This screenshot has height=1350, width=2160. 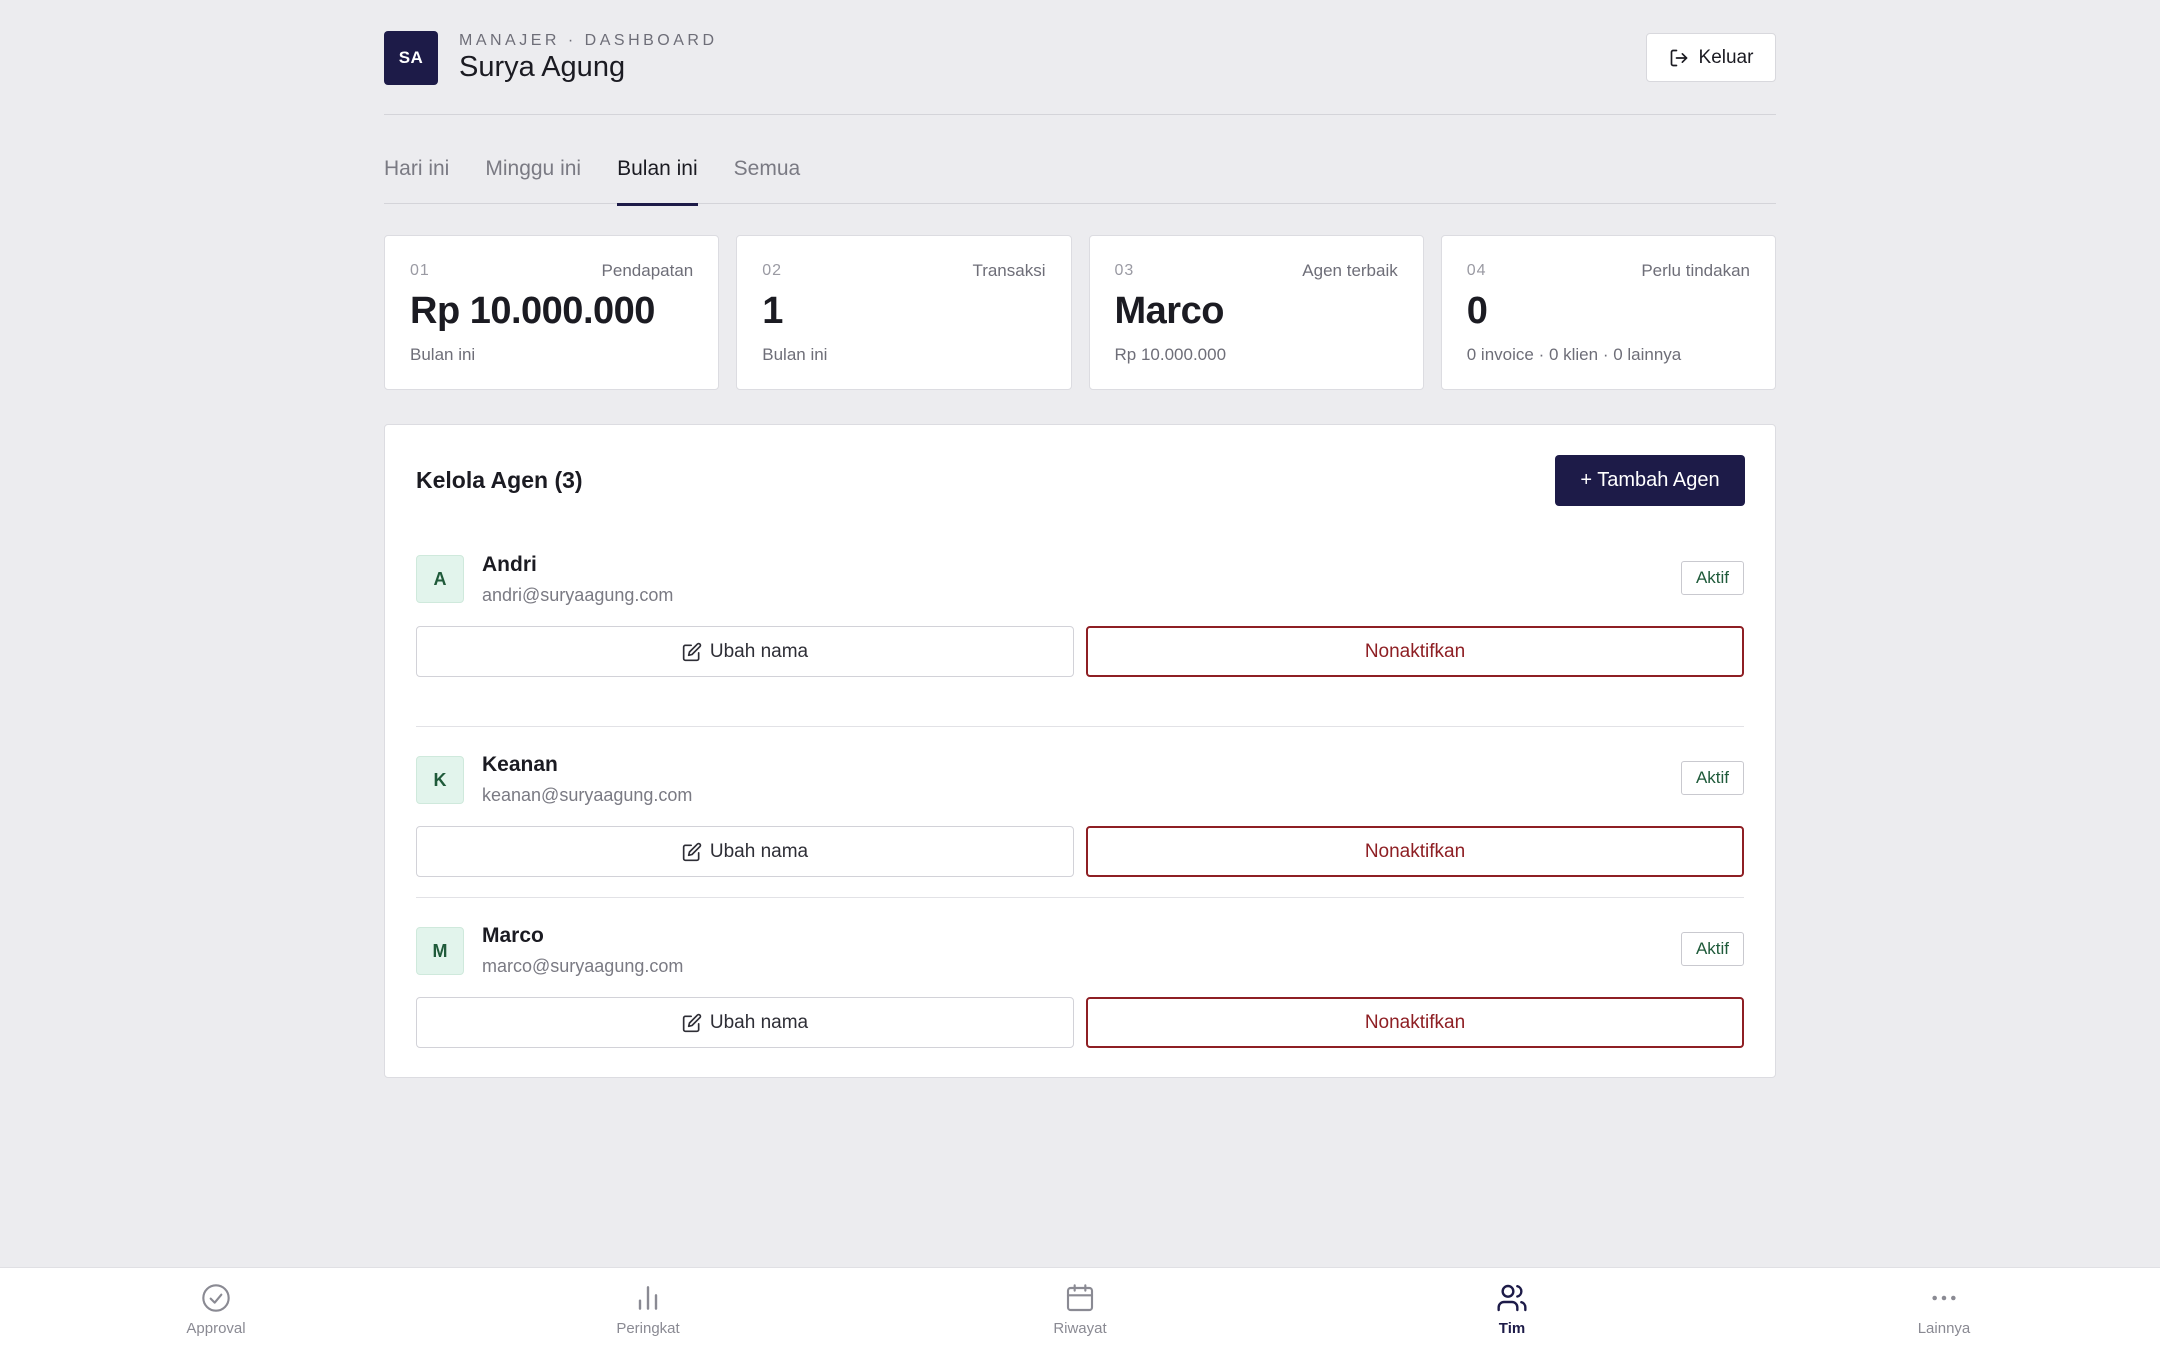 I want to click on stat-value: 0, so click(x=1477, y=311).